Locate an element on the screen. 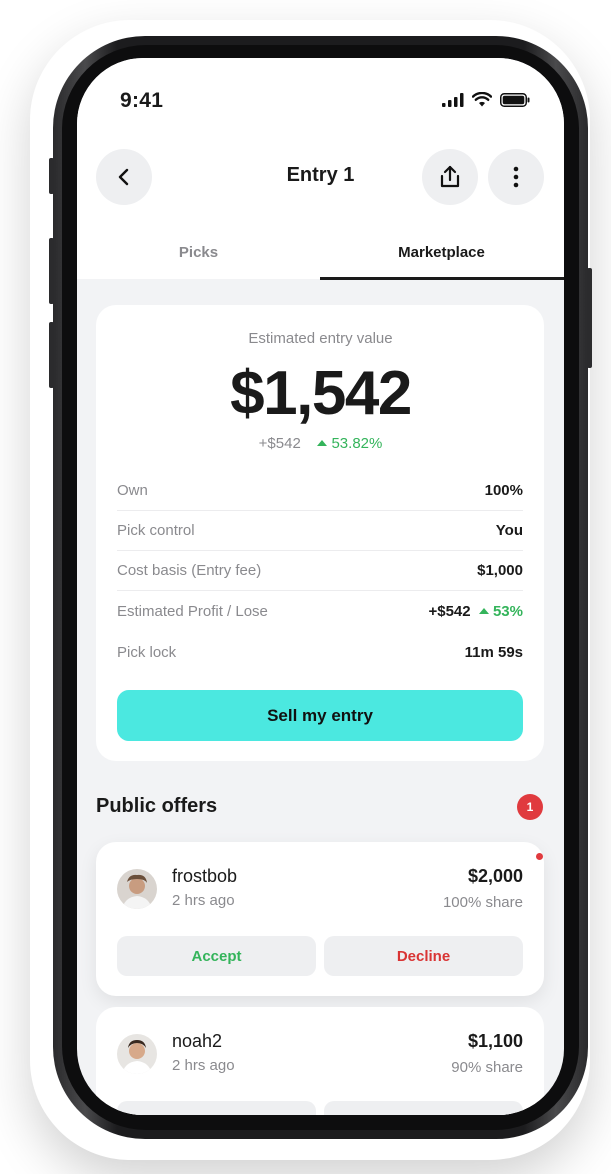  share-icon is located at coordinates (450, 176).